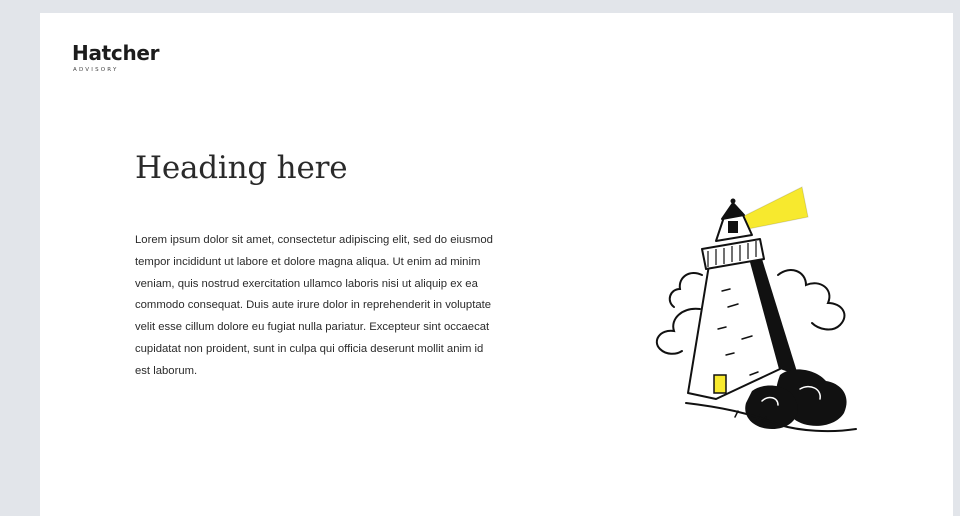 This screenshot has height=516, width=960. I want to click on brand-logo: Hatcher ADVISORY, so click(116, 57).